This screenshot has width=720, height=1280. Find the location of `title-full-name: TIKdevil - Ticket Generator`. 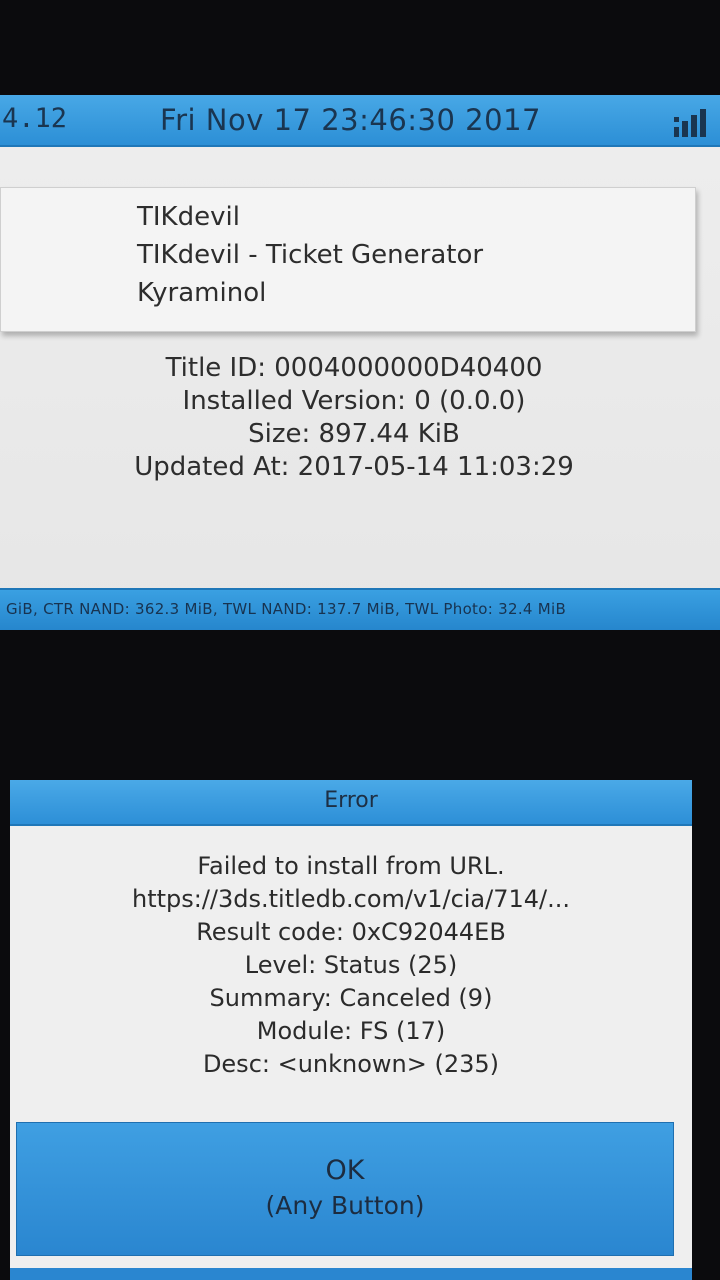

title-full-name: TIKdevil - Ticket Generator is located at coordinates (310, 255).